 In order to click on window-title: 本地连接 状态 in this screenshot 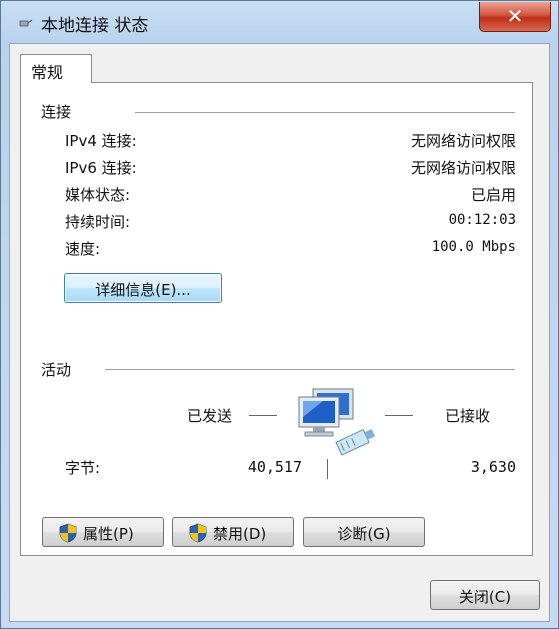, I will do `click(95, 26)`.